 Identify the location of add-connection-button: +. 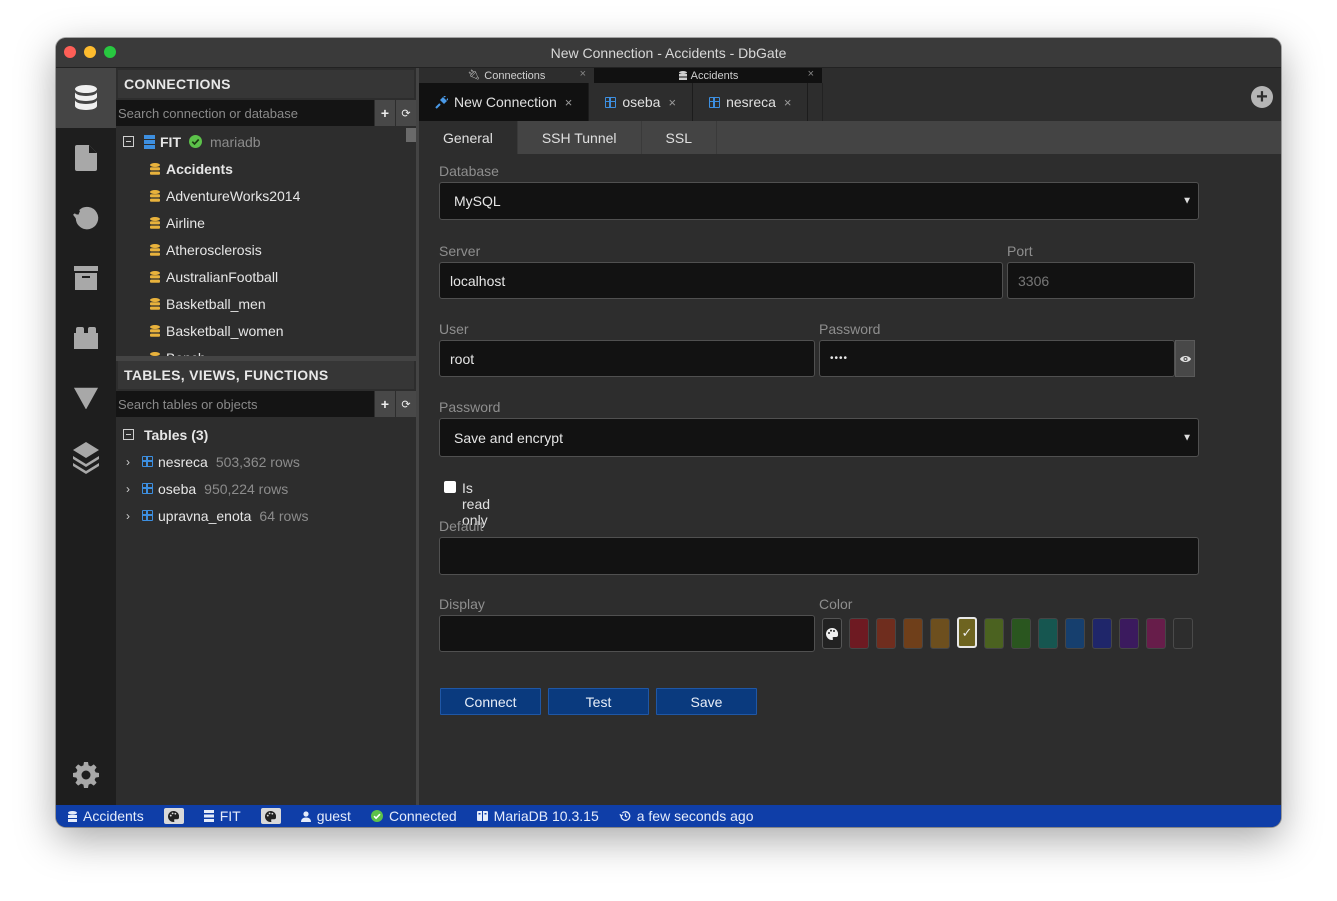
(385, 113).